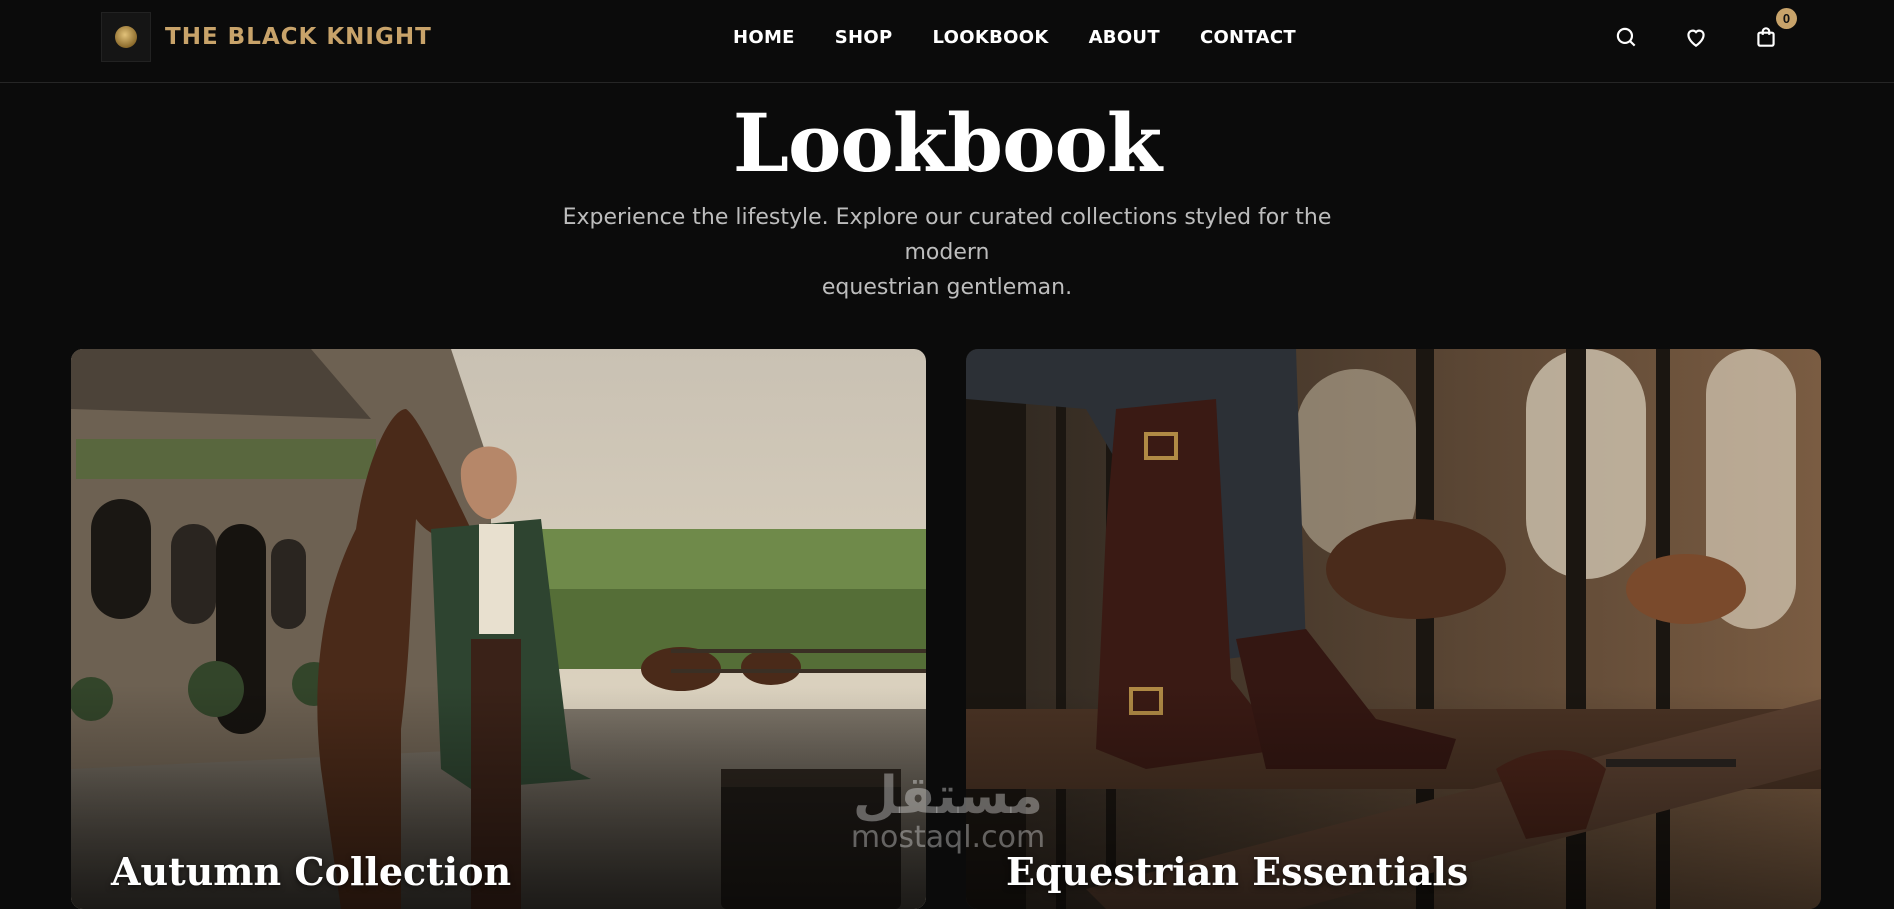 This screenshot has height=909, width=1894. Describe the element at coordinates (864, 37) in the screenshot. I see `nav-shop: SHOP` at that location.